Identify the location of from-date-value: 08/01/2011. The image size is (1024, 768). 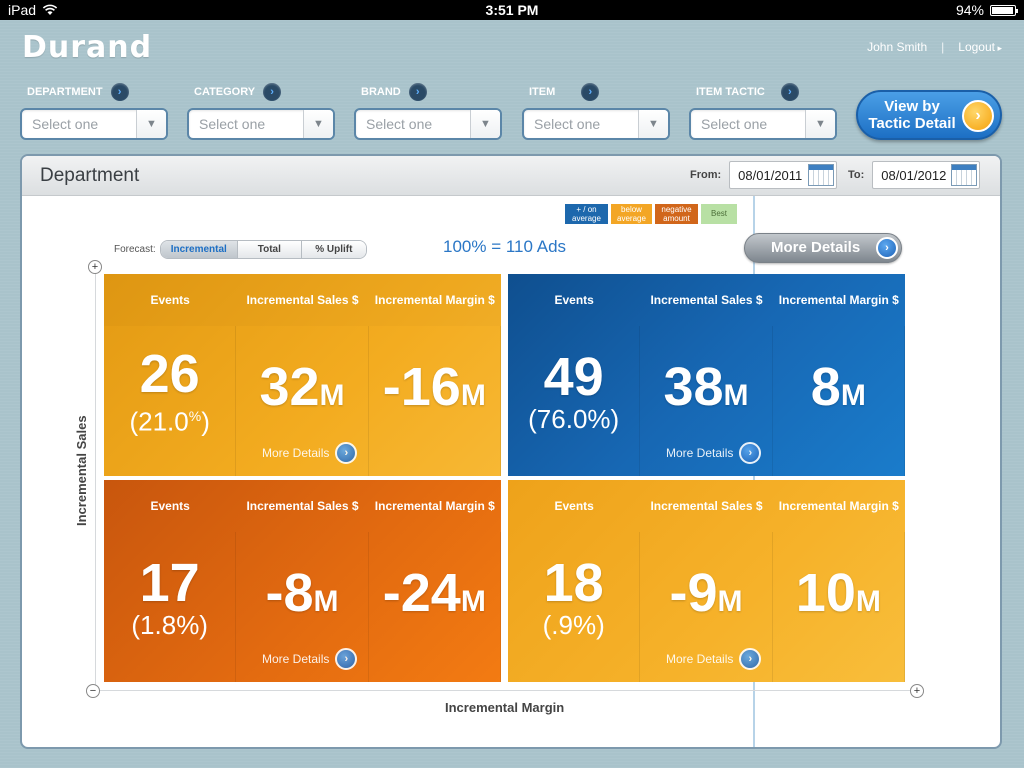
(770, 175).